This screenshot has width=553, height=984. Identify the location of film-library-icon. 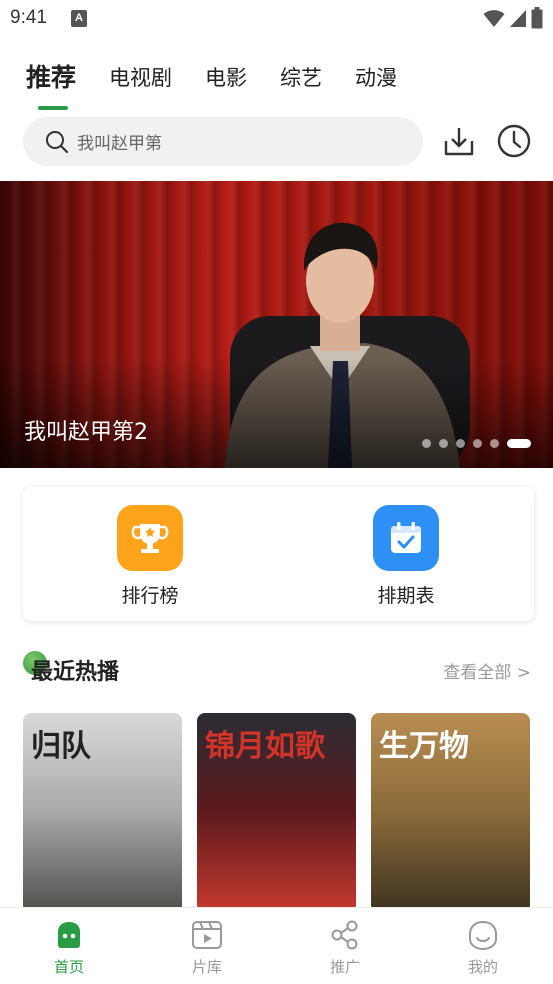
(207, 935).